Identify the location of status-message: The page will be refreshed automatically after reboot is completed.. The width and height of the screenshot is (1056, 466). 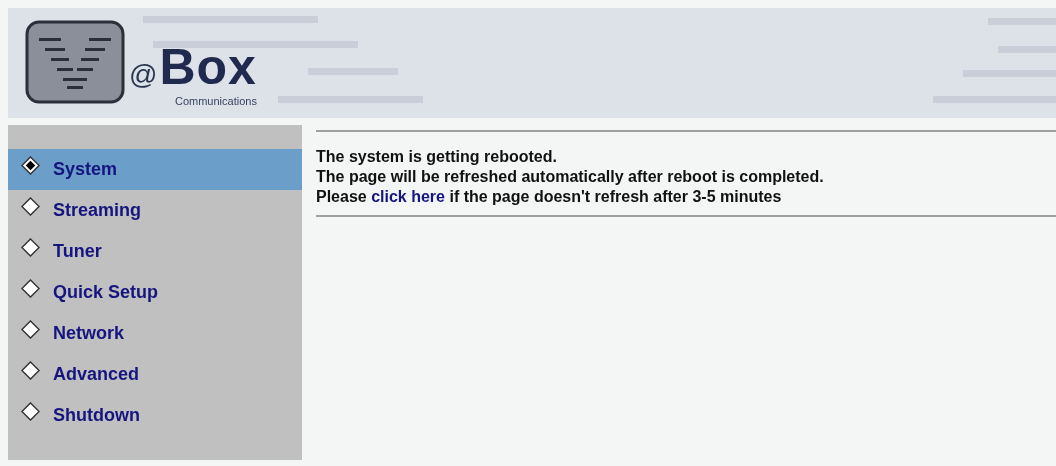
(570, 177).